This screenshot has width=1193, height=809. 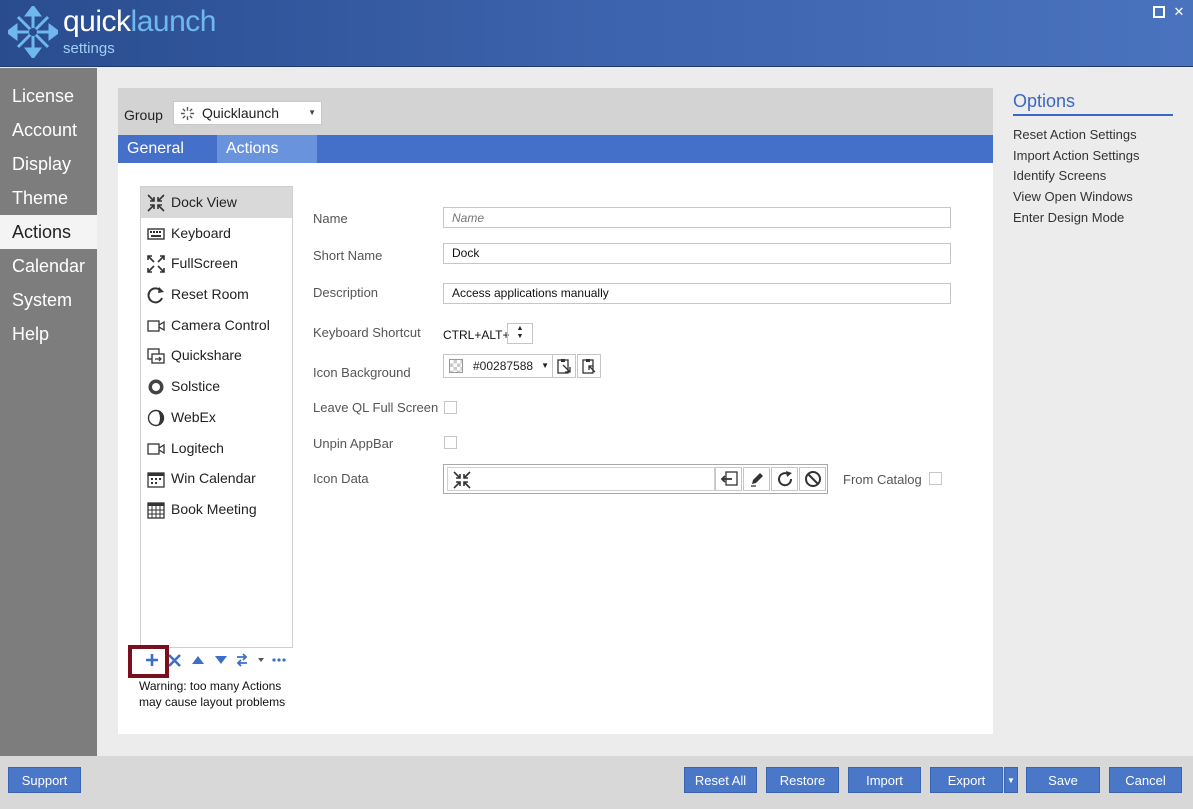 What do you see at coordinates (476, 335) in the screenshot?
I see `keyboard-shortcut-value: CTRL+ALT+` at bounding box center [476, 335].